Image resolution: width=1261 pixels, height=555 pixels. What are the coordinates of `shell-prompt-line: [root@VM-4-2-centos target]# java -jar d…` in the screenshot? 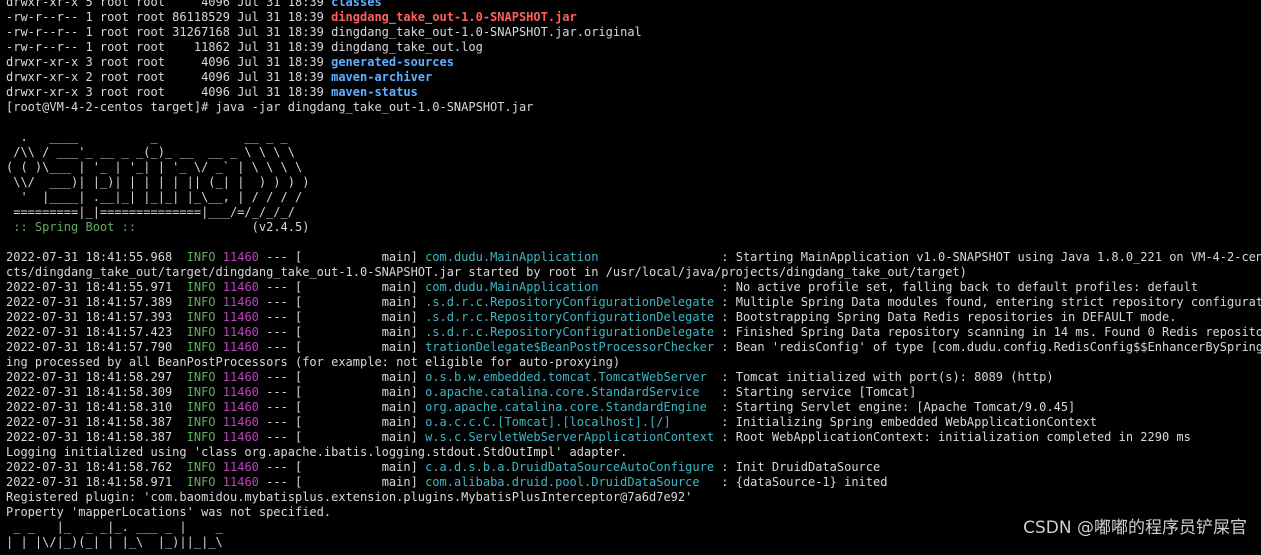 It's located at (270, 107).